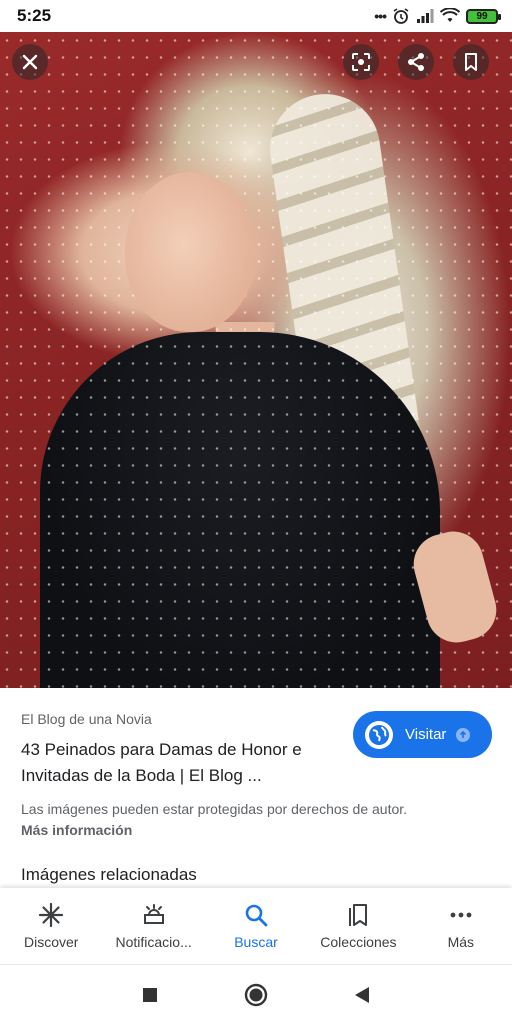 The height and width of the screenshot is (1024, 512). Describe the element at coordinates (76, 830) in the screenshot. I see `more-info-link: Más información` at that location.